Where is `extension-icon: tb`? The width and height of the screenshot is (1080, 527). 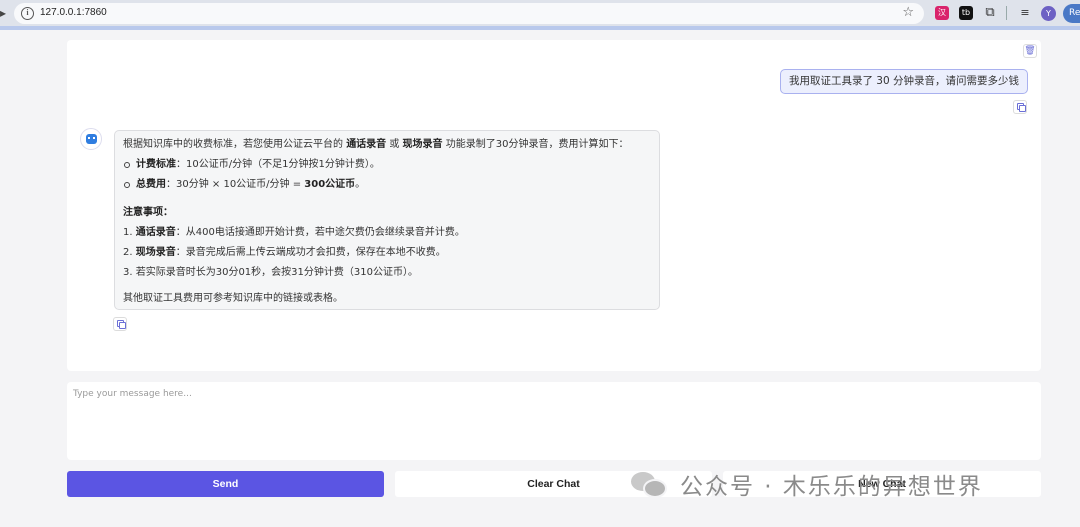
extension-icon: tb is located at coordinates (966, 13).